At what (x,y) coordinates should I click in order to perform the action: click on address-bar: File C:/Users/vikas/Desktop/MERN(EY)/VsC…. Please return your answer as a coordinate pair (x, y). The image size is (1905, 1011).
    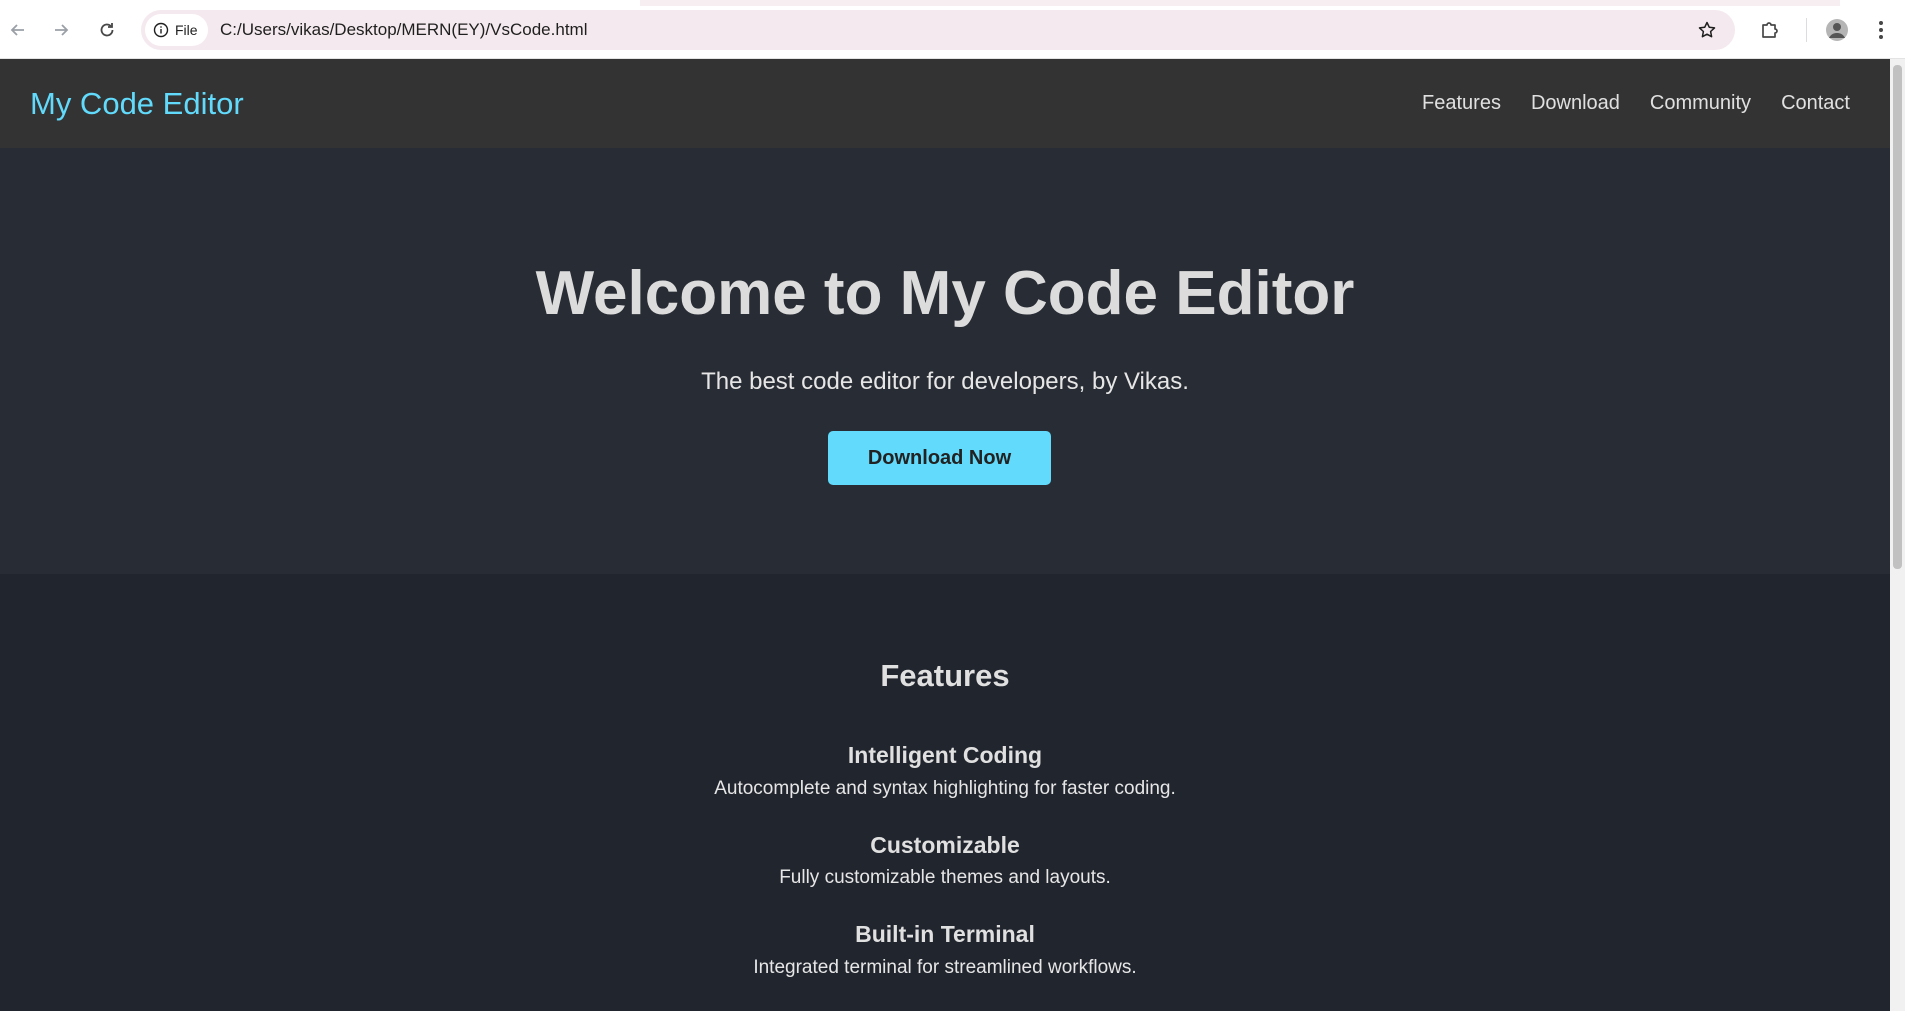
    Looking at the image, I should click on (938, 30).